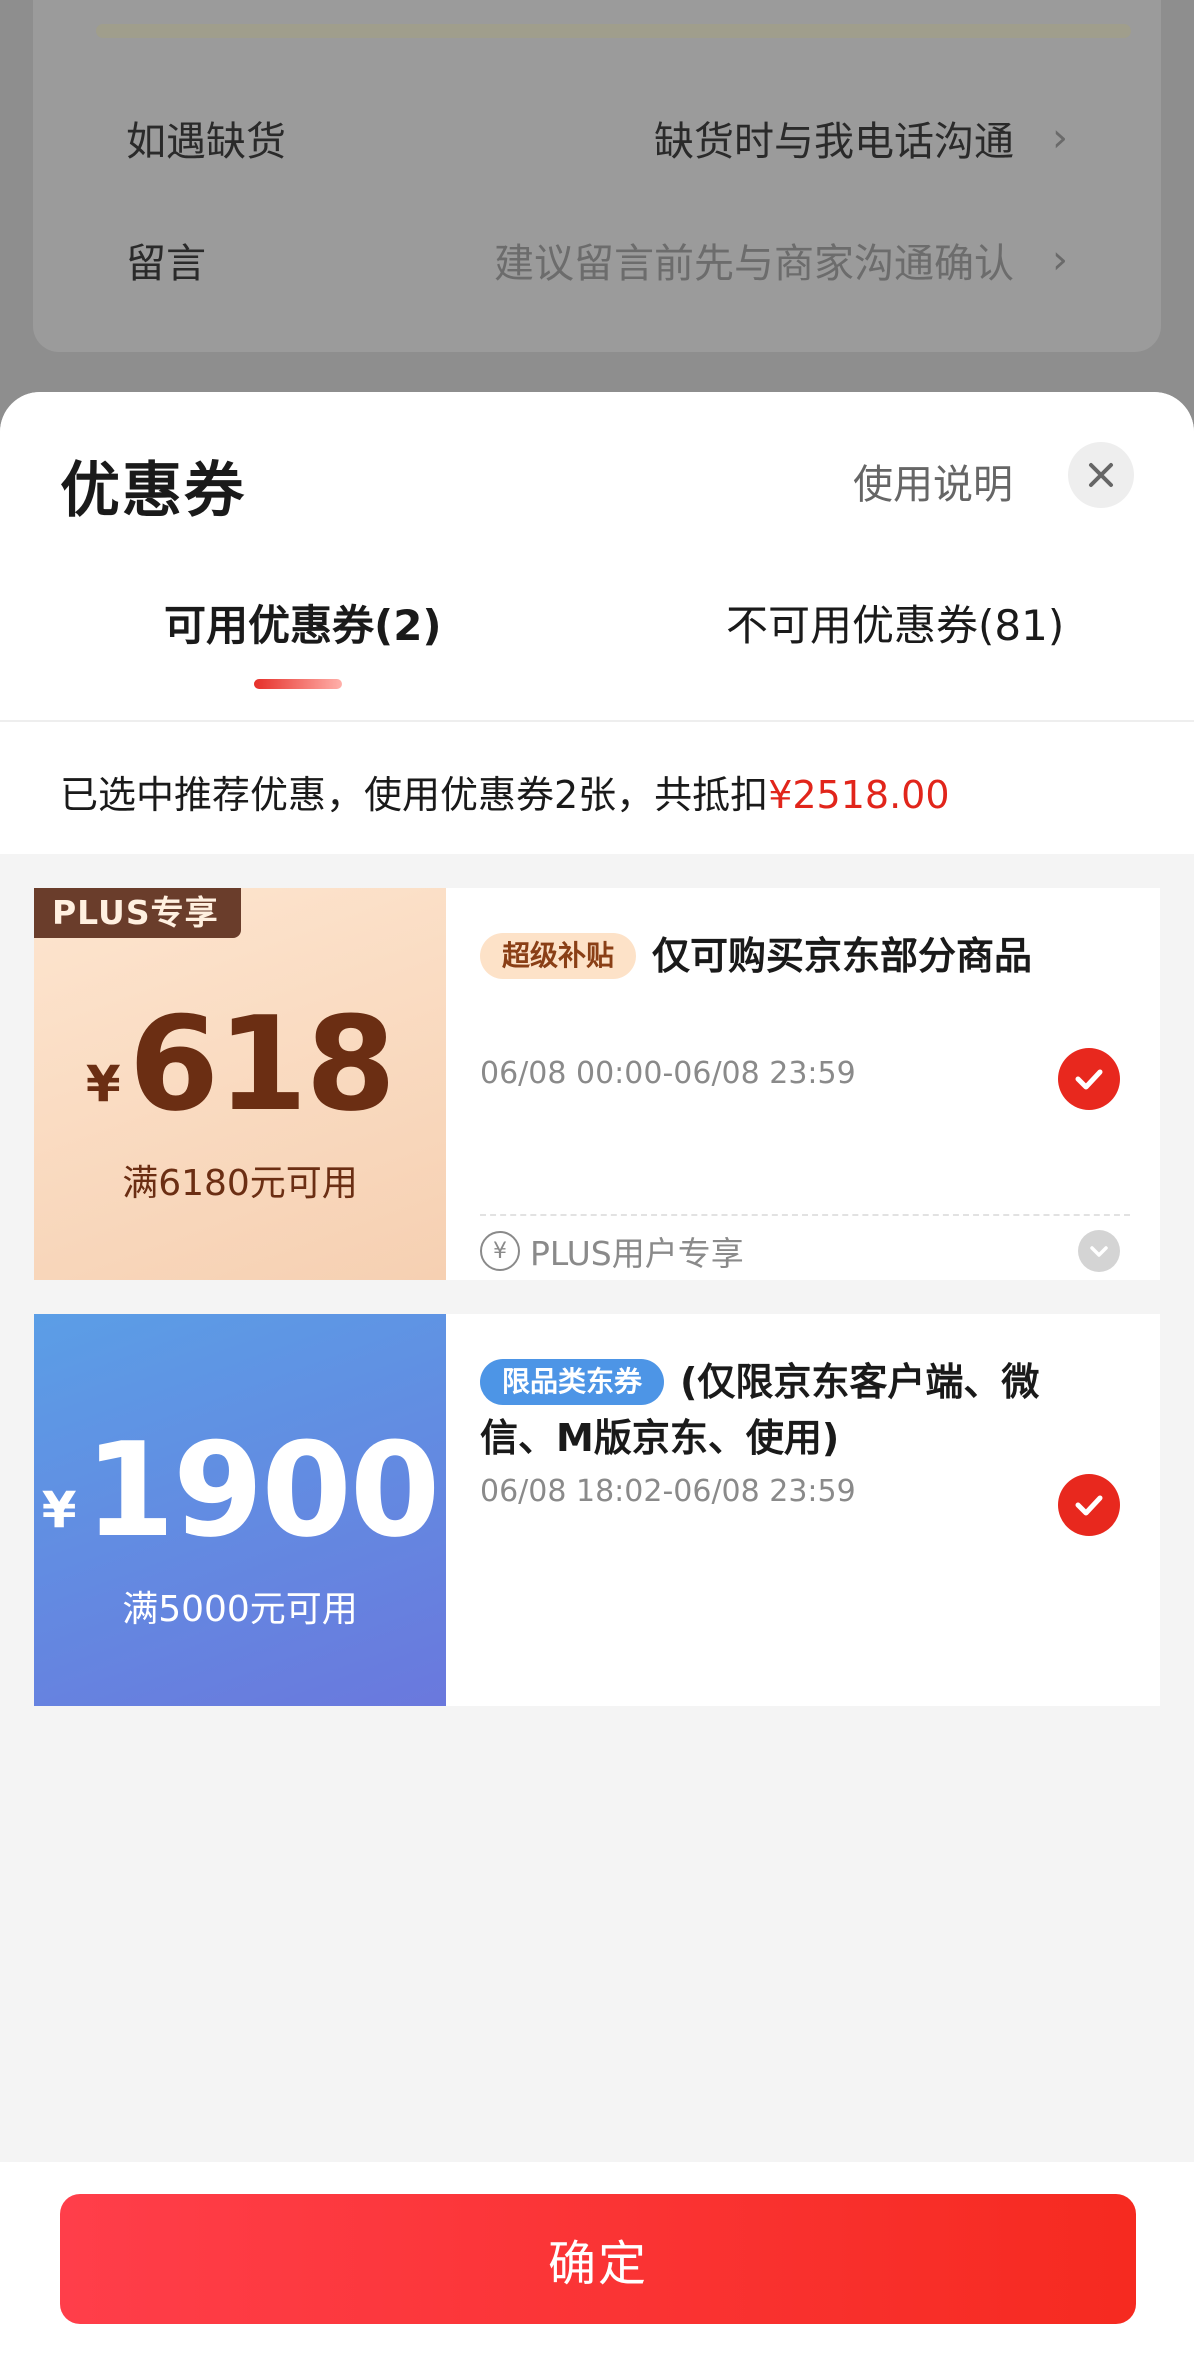  I want to click on background-order-card: 如遇缺货 缺货时与我电话沟通 › 留言 建议留言前先与商家沟通确认 ›, so click(597, 176).